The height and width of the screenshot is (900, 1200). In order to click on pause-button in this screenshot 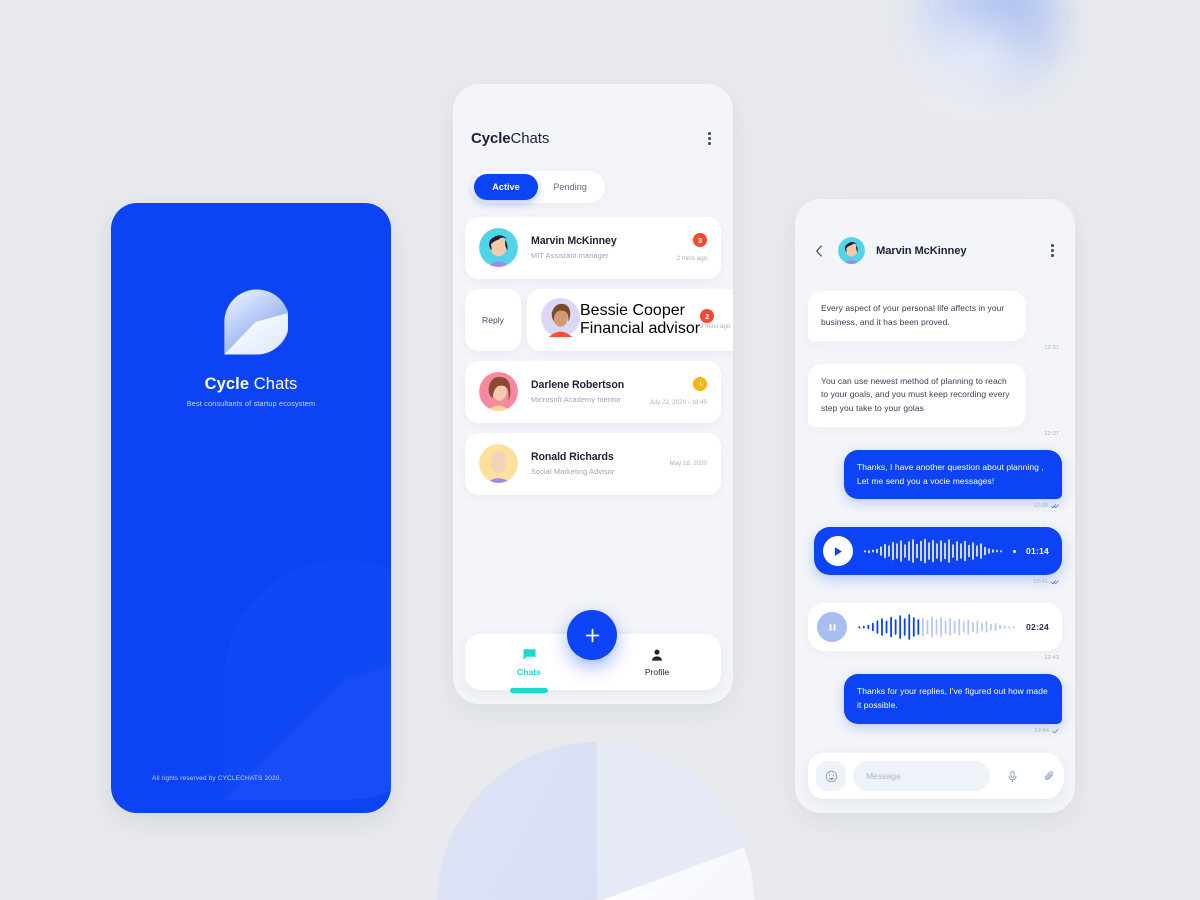, I will do `click(832, 627)`.